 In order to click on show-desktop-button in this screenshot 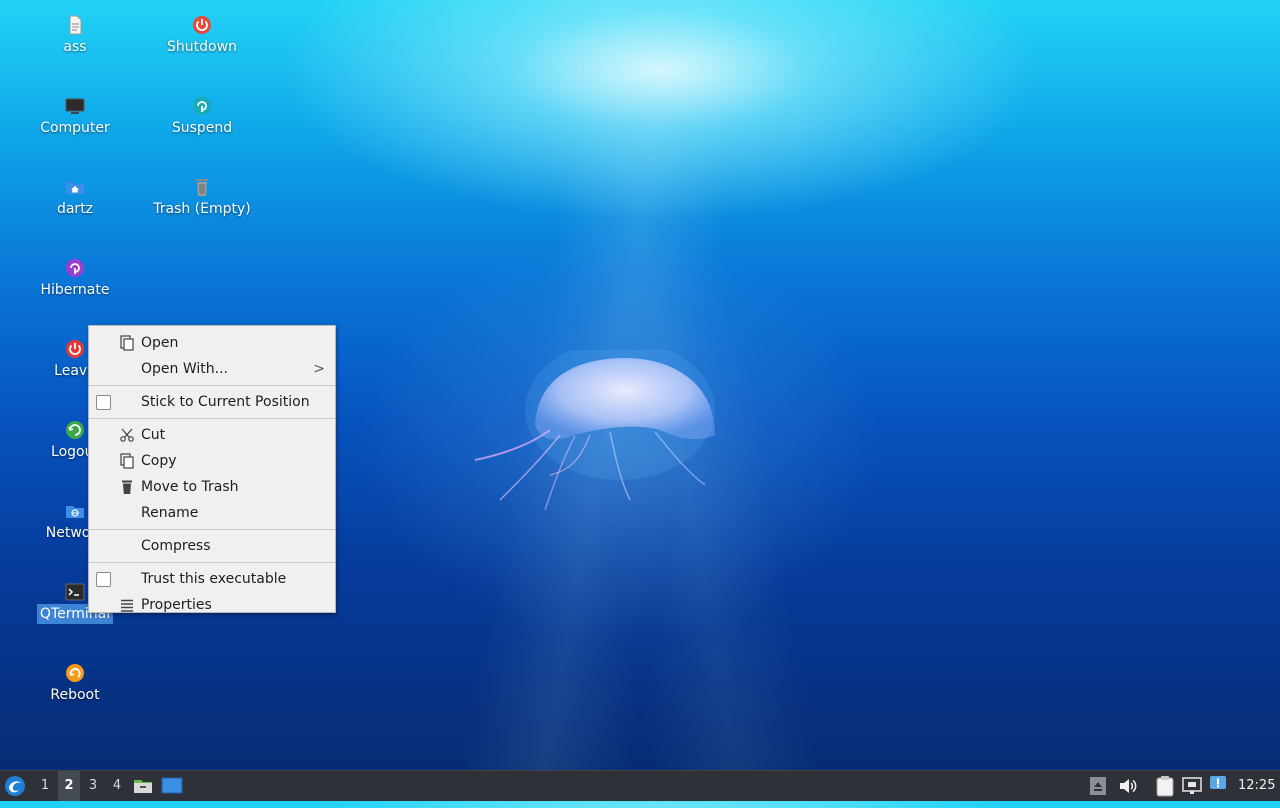, I will do `click(173, 786)`.